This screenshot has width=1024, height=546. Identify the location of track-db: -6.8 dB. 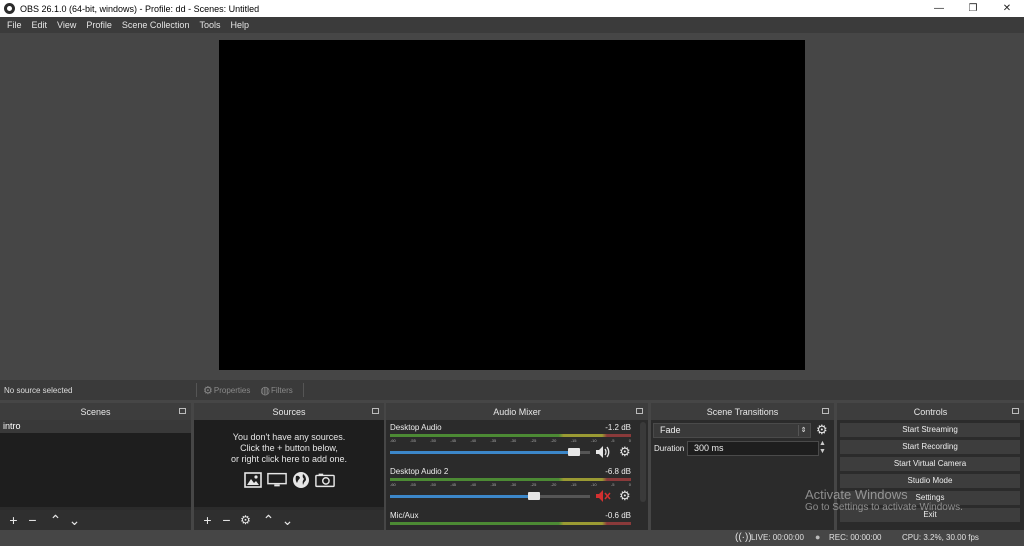
(618, 471).